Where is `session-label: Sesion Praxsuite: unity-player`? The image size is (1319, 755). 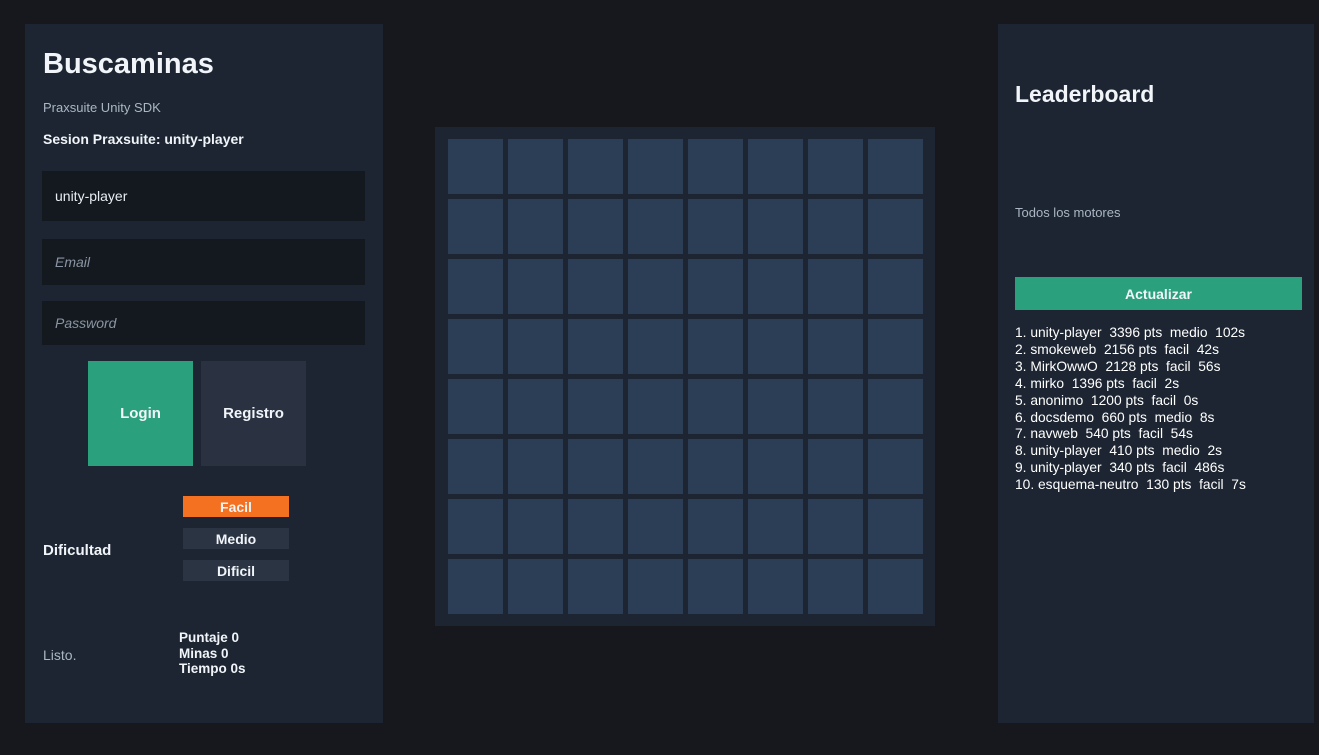
session-label: Sesion Praxsuite: unity-player is located at coordinates (143, 139).